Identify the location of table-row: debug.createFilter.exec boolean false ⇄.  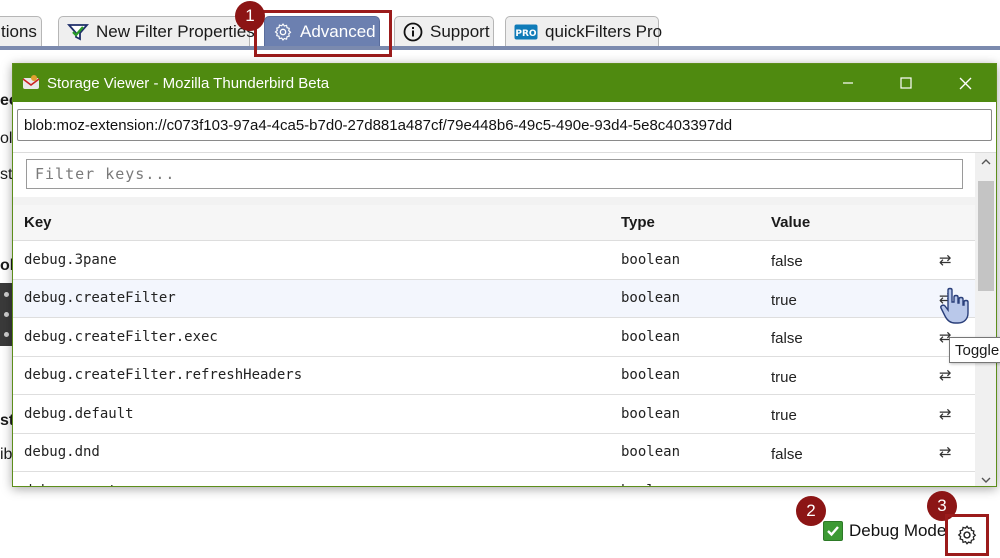
(494, 337).